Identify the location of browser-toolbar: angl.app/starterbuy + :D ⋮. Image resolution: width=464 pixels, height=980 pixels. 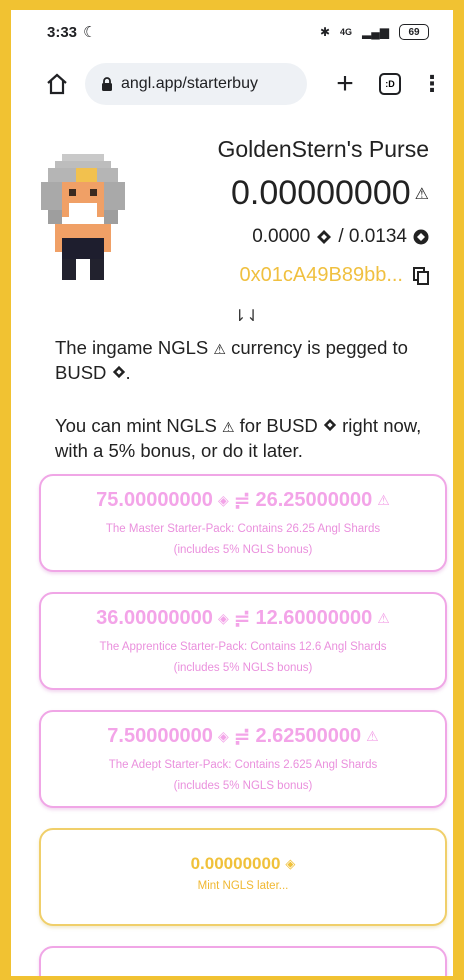
(232, 84).